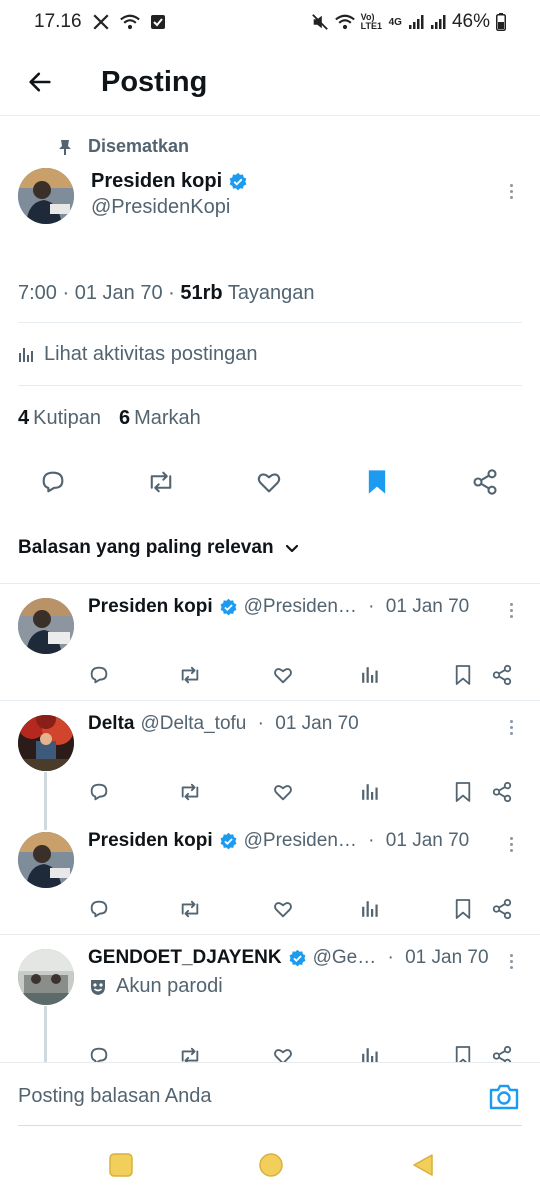 Image resolution: width=540 pixels, height=1200 pixels. What do you see at coordinates (109, 418) in the screenshot?
I see `post-counts: 4 Kutipan 6 Markah` at bounding box center [109, 418].